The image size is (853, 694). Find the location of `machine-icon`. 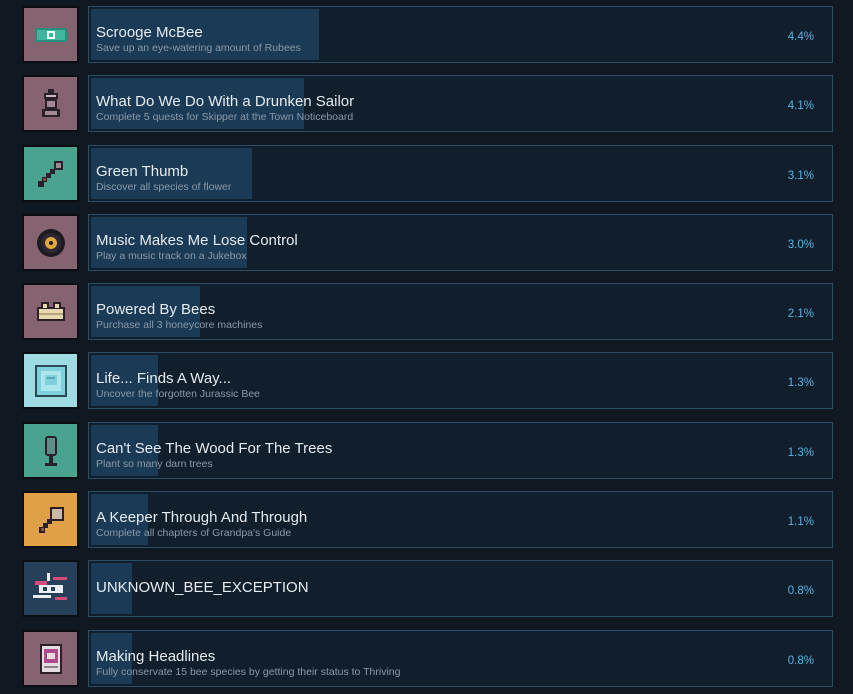

machine-icon is located at coordinates (50, 311).